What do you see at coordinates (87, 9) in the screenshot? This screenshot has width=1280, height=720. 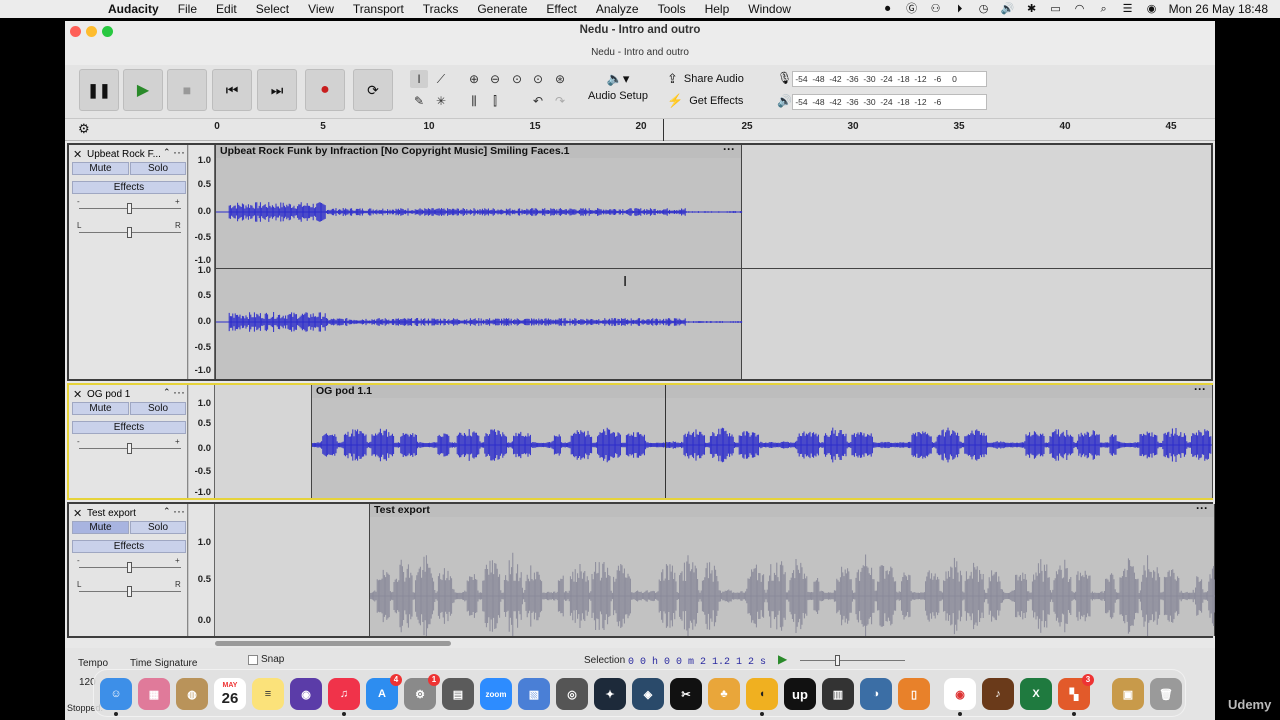 I see `apple-icon` at bounding box center [87, 9].